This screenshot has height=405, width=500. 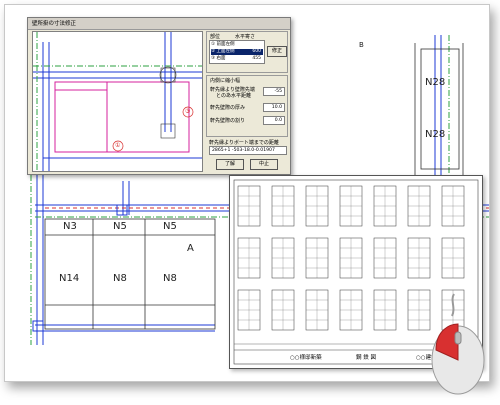 I want to click on row1-input: -55, so click(x=274, y=91).